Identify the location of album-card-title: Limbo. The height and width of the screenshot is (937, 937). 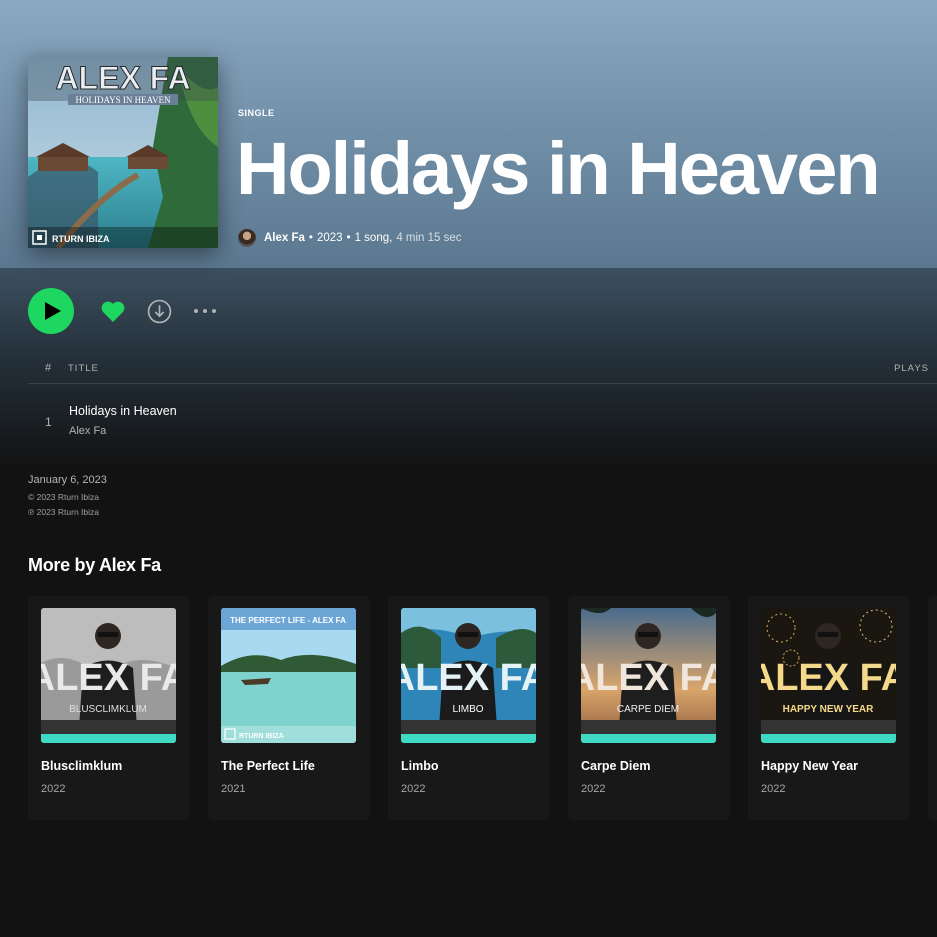
(420, 766).